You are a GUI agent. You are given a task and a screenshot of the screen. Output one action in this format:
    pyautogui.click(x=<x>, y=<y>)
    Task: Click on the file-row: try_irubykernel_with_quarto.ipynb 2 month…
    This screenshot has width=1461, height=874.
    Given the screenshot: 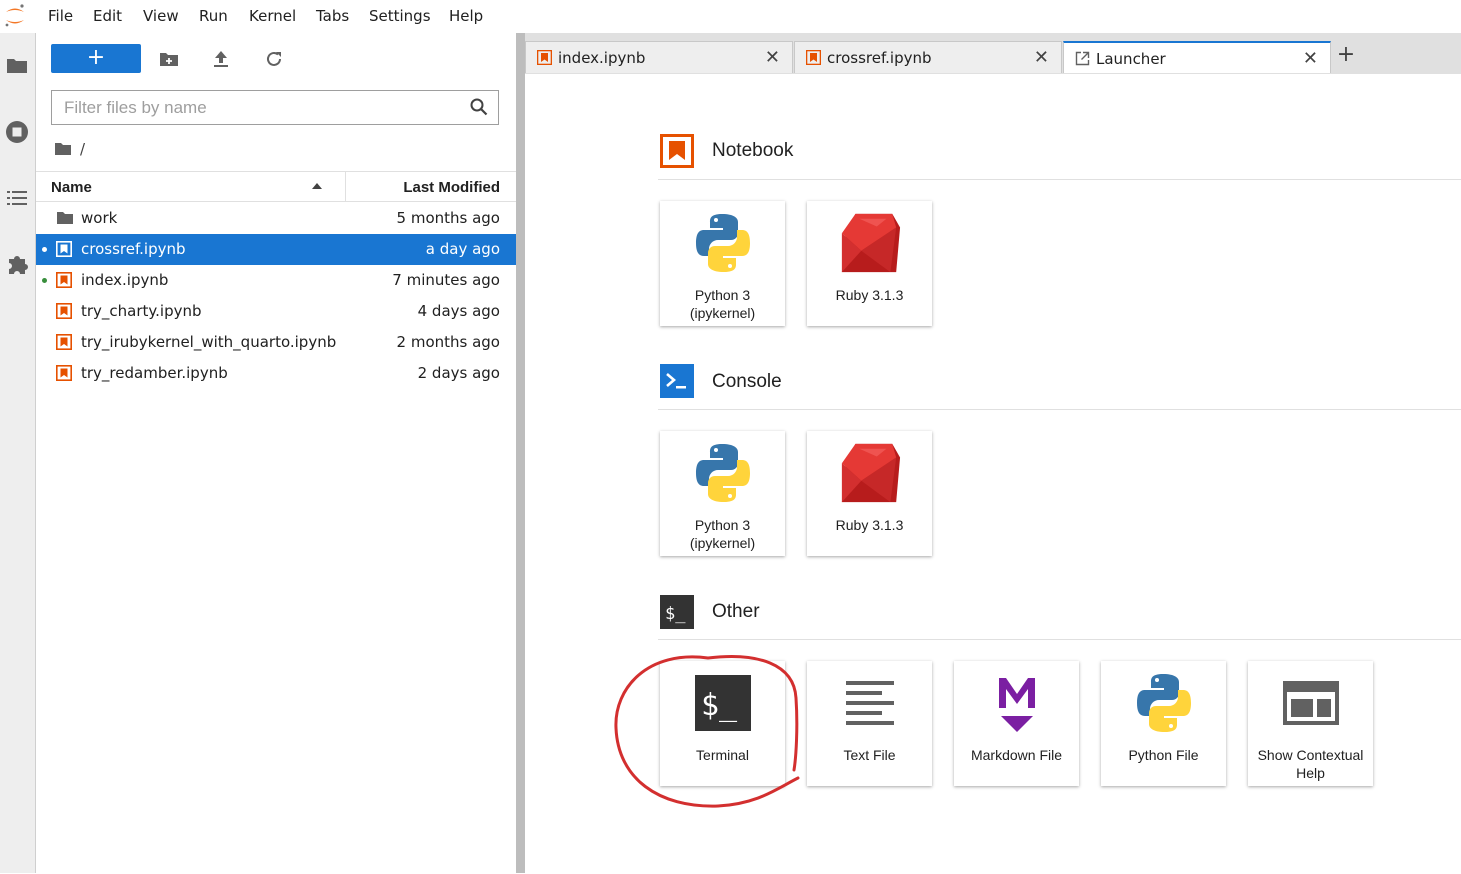 What is the action you would take?
    pyautogui.click(x=276, y=342)
    